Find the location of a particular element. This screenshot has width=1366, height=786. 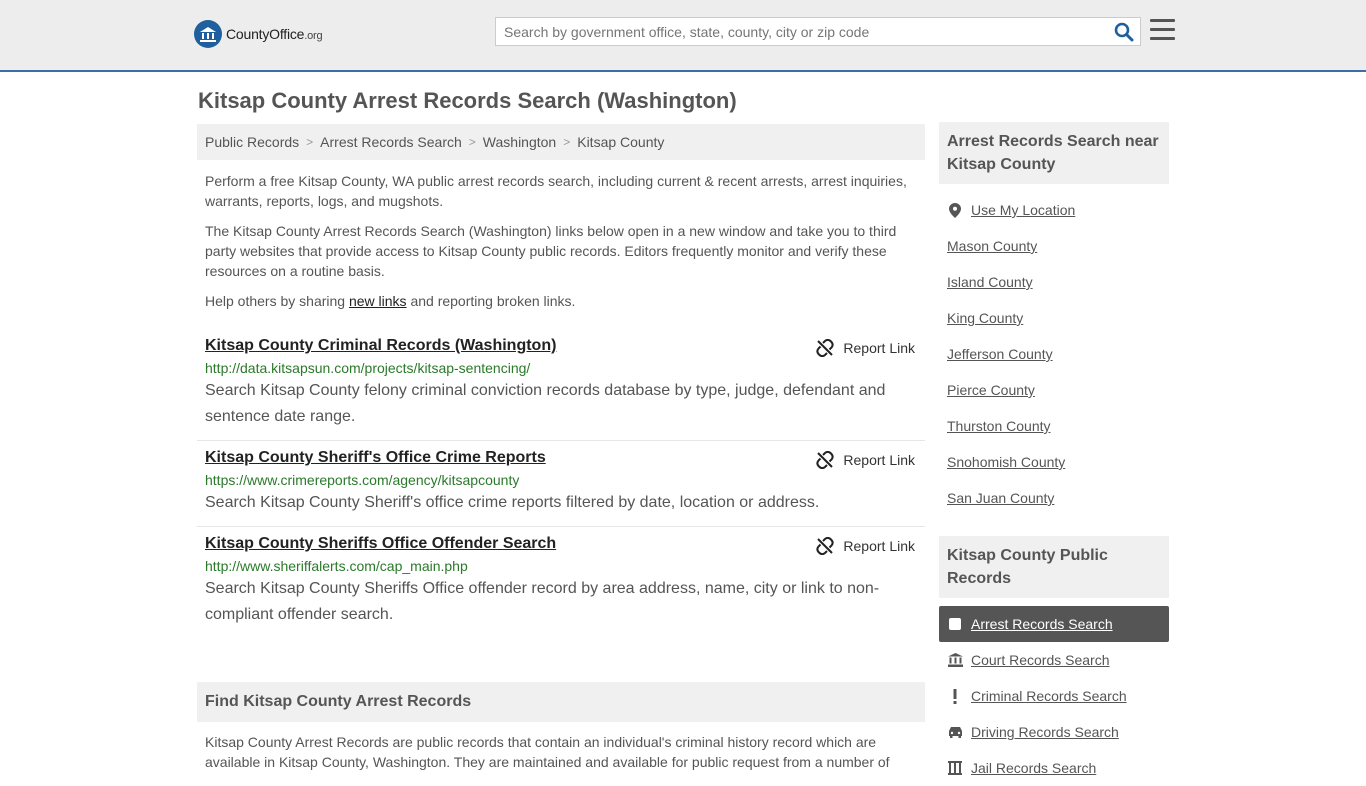

sidebar-item-label: Criminal Records Search is located at coordinates (1049, 696).